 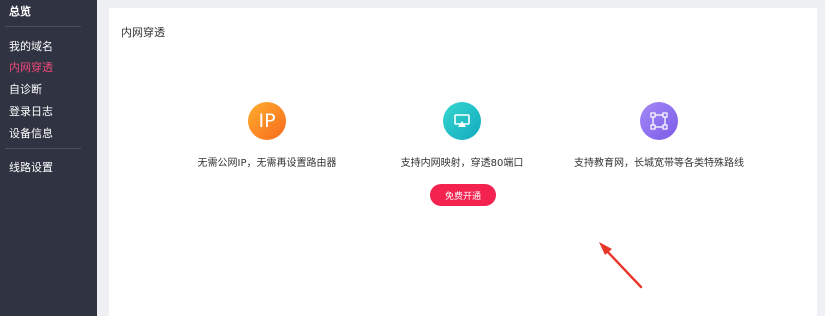 What do you see at coordinates (463, 195) in the screenshot?
I see `free-activate-button: 免费开通` at bounding box center [463, 195].